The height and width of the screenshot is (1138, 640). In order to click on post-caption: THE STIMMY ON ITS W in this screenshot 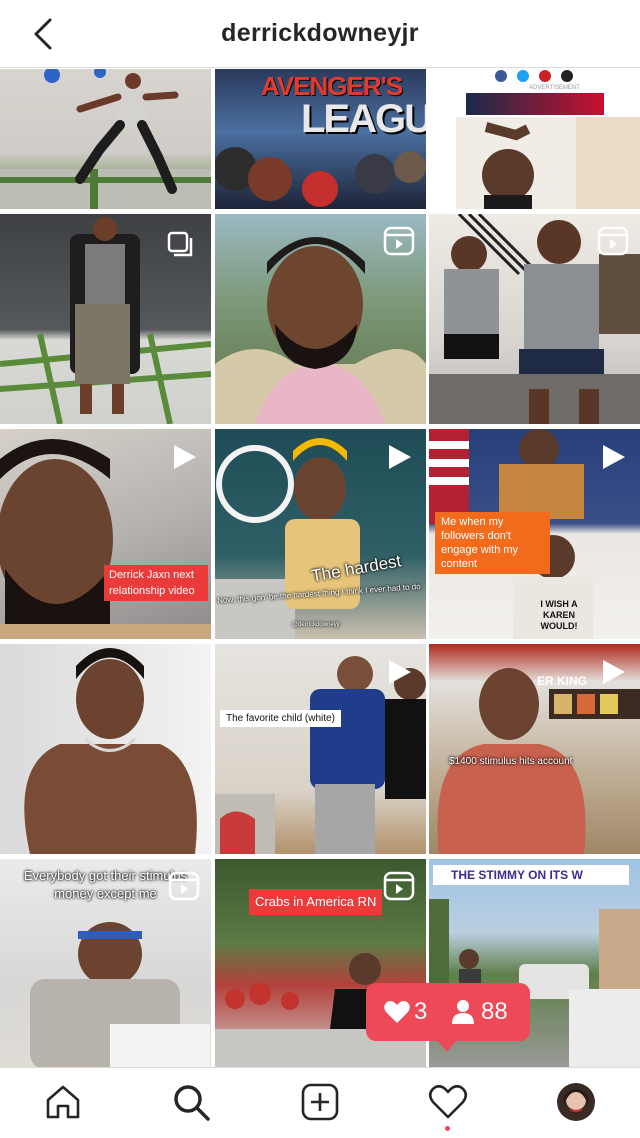, I will do `click(531, 875)`.